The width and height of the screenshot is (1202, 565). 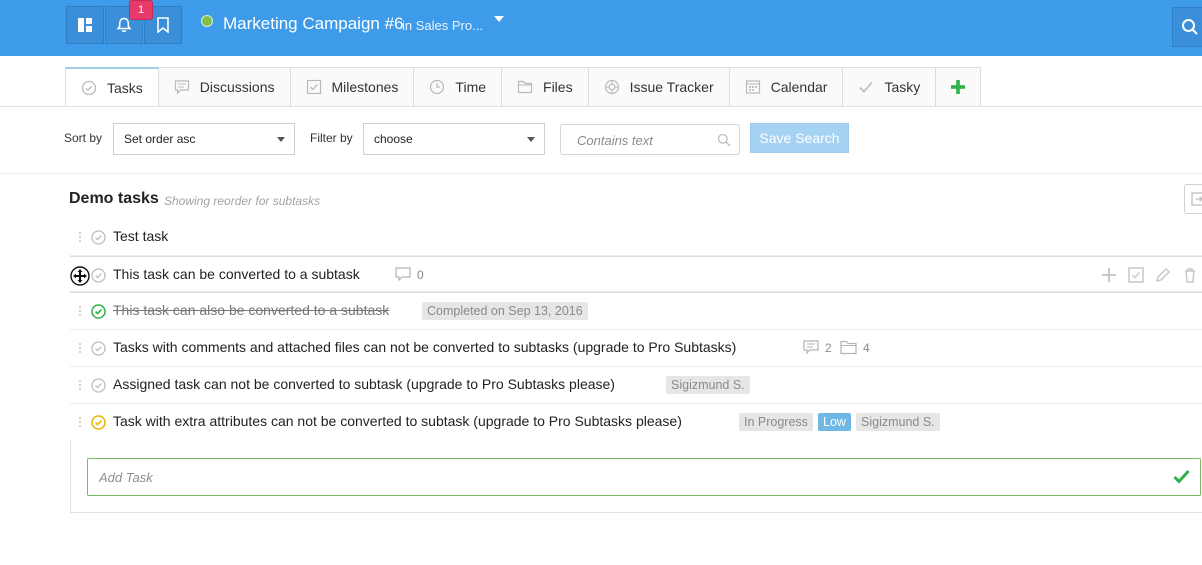 I want to click on project-title: Marketing Campaign #6, so click(x=313, y=24).